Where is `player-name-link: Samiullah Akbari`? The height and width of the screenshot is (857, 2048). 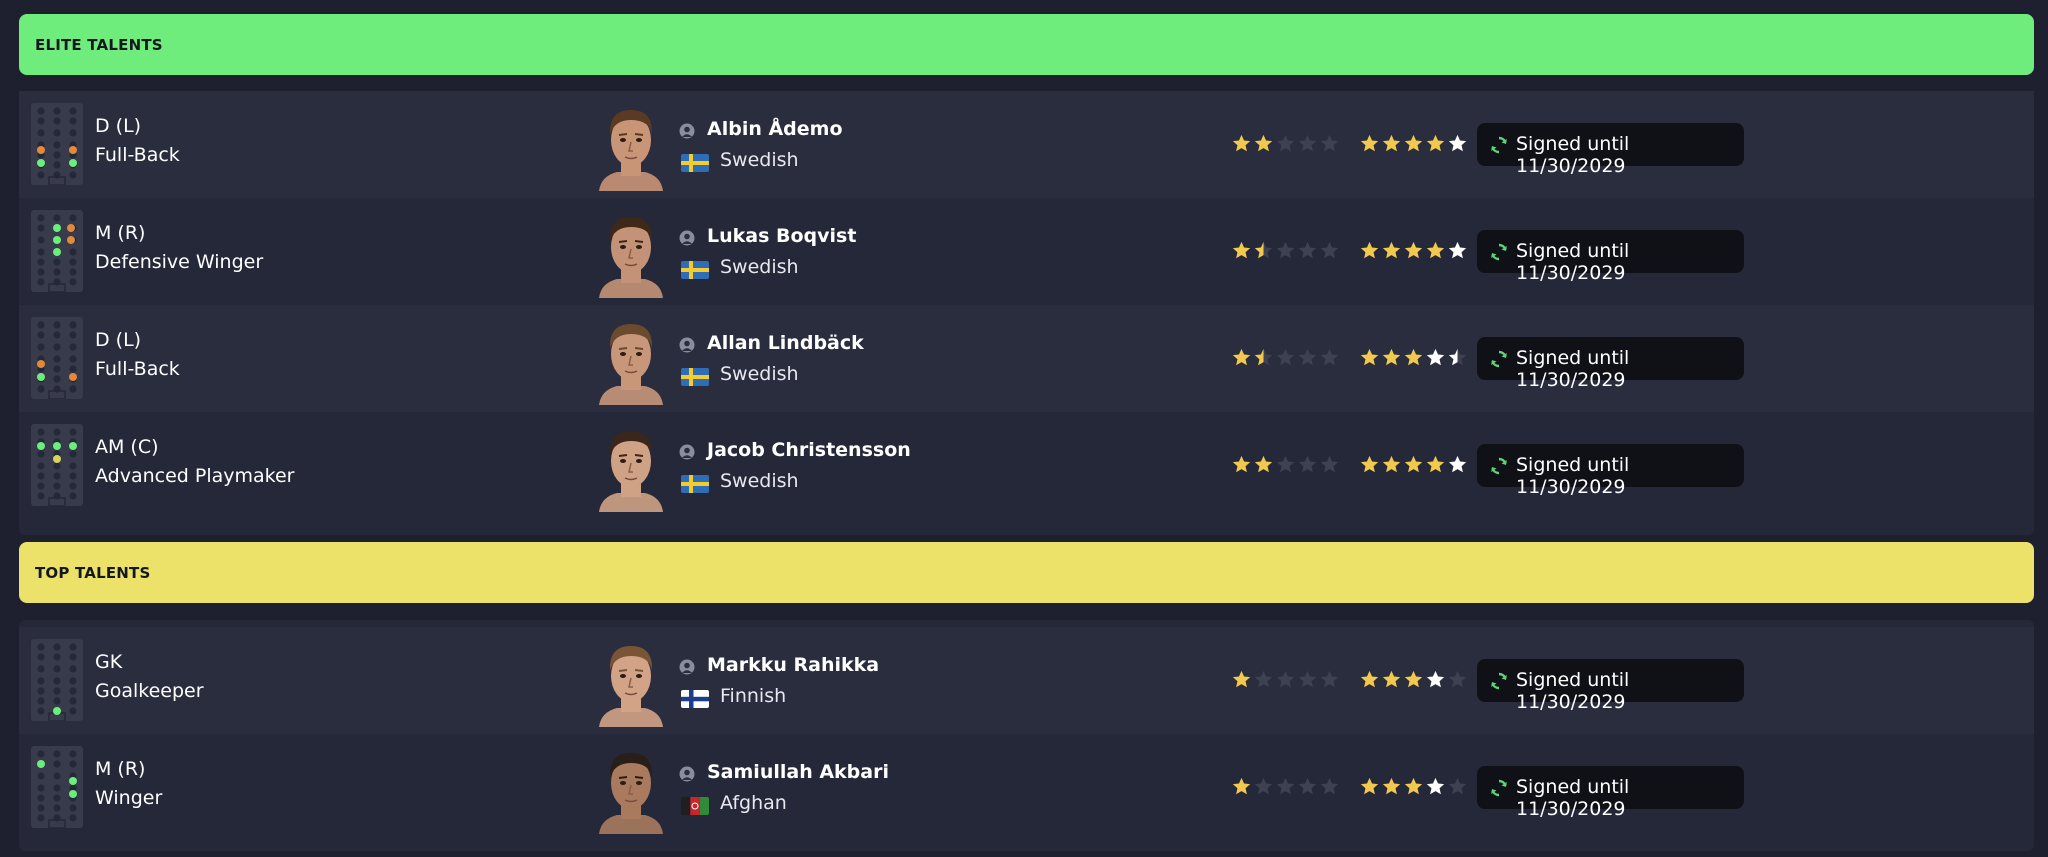 player-name-link: Samiullah Akbari is located at coordinates (798, 772).